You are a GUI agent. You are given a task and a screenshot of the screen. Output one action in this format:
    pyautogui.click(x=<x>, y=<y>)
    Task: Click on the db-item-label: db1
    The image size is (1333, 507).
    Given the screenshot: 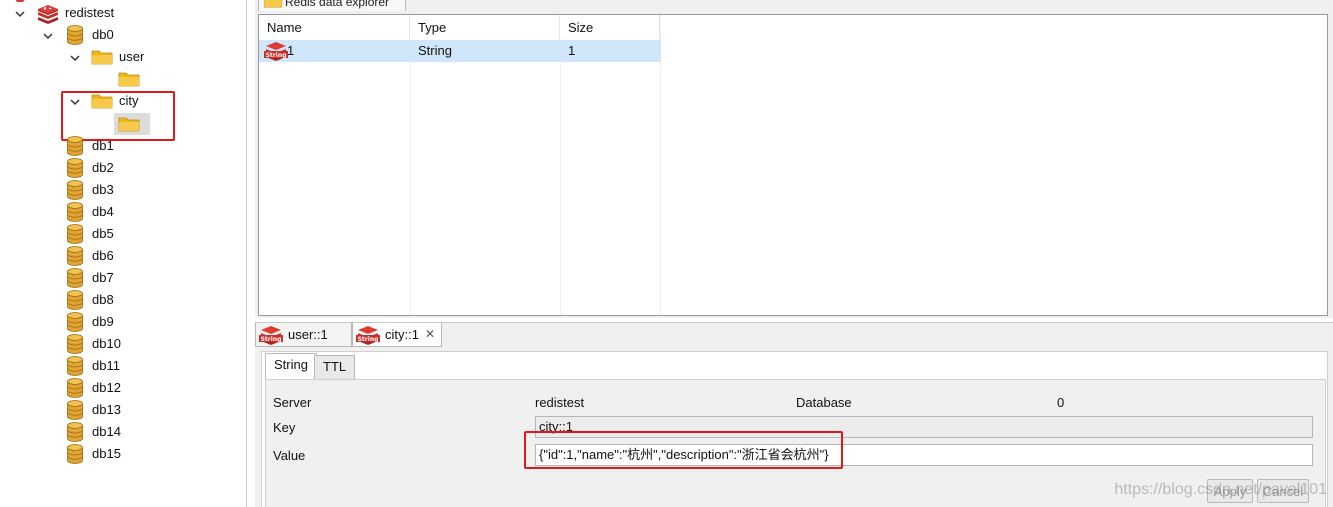 What is the action you would take?
    pyautogui.click(x=103, y=146)
    